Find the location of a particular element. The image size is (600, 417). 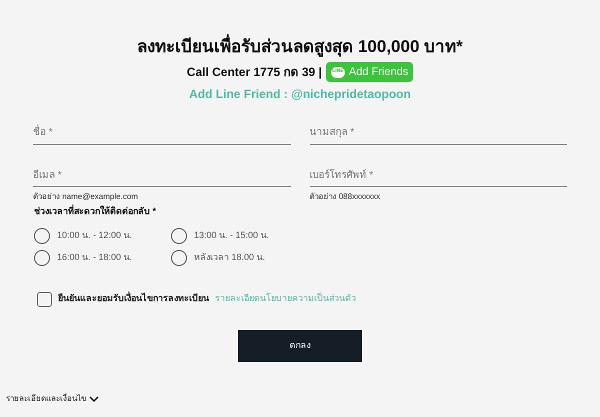

time-radio: 10:00 น. - 12:00 น. is located at coordinates (102, 236).